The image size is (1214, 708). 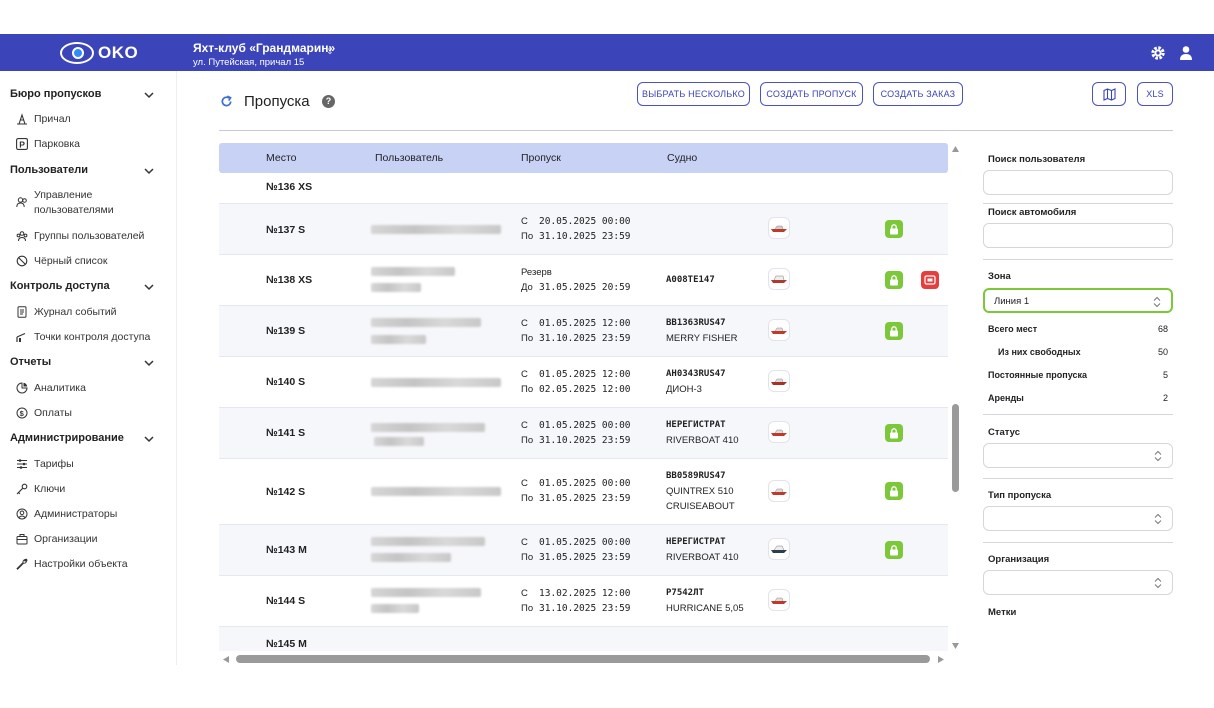 I want to click on divider, so click(x=1078, y=259).